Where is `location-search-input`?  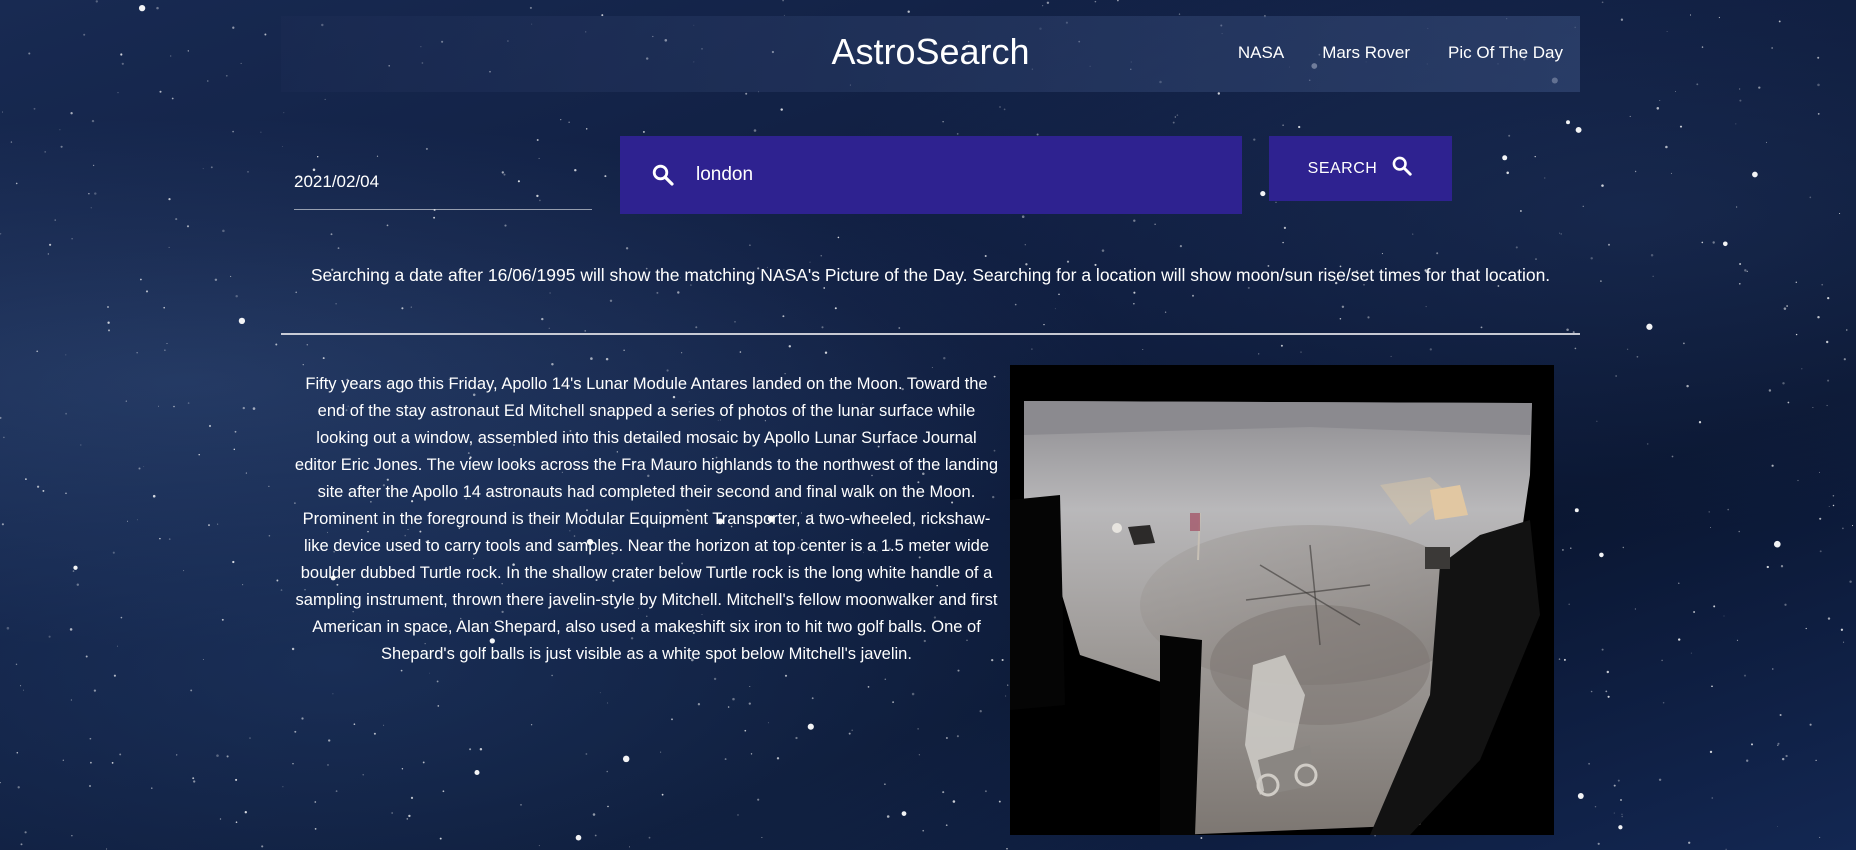 location-search-input is located at coordinates (969, 175).